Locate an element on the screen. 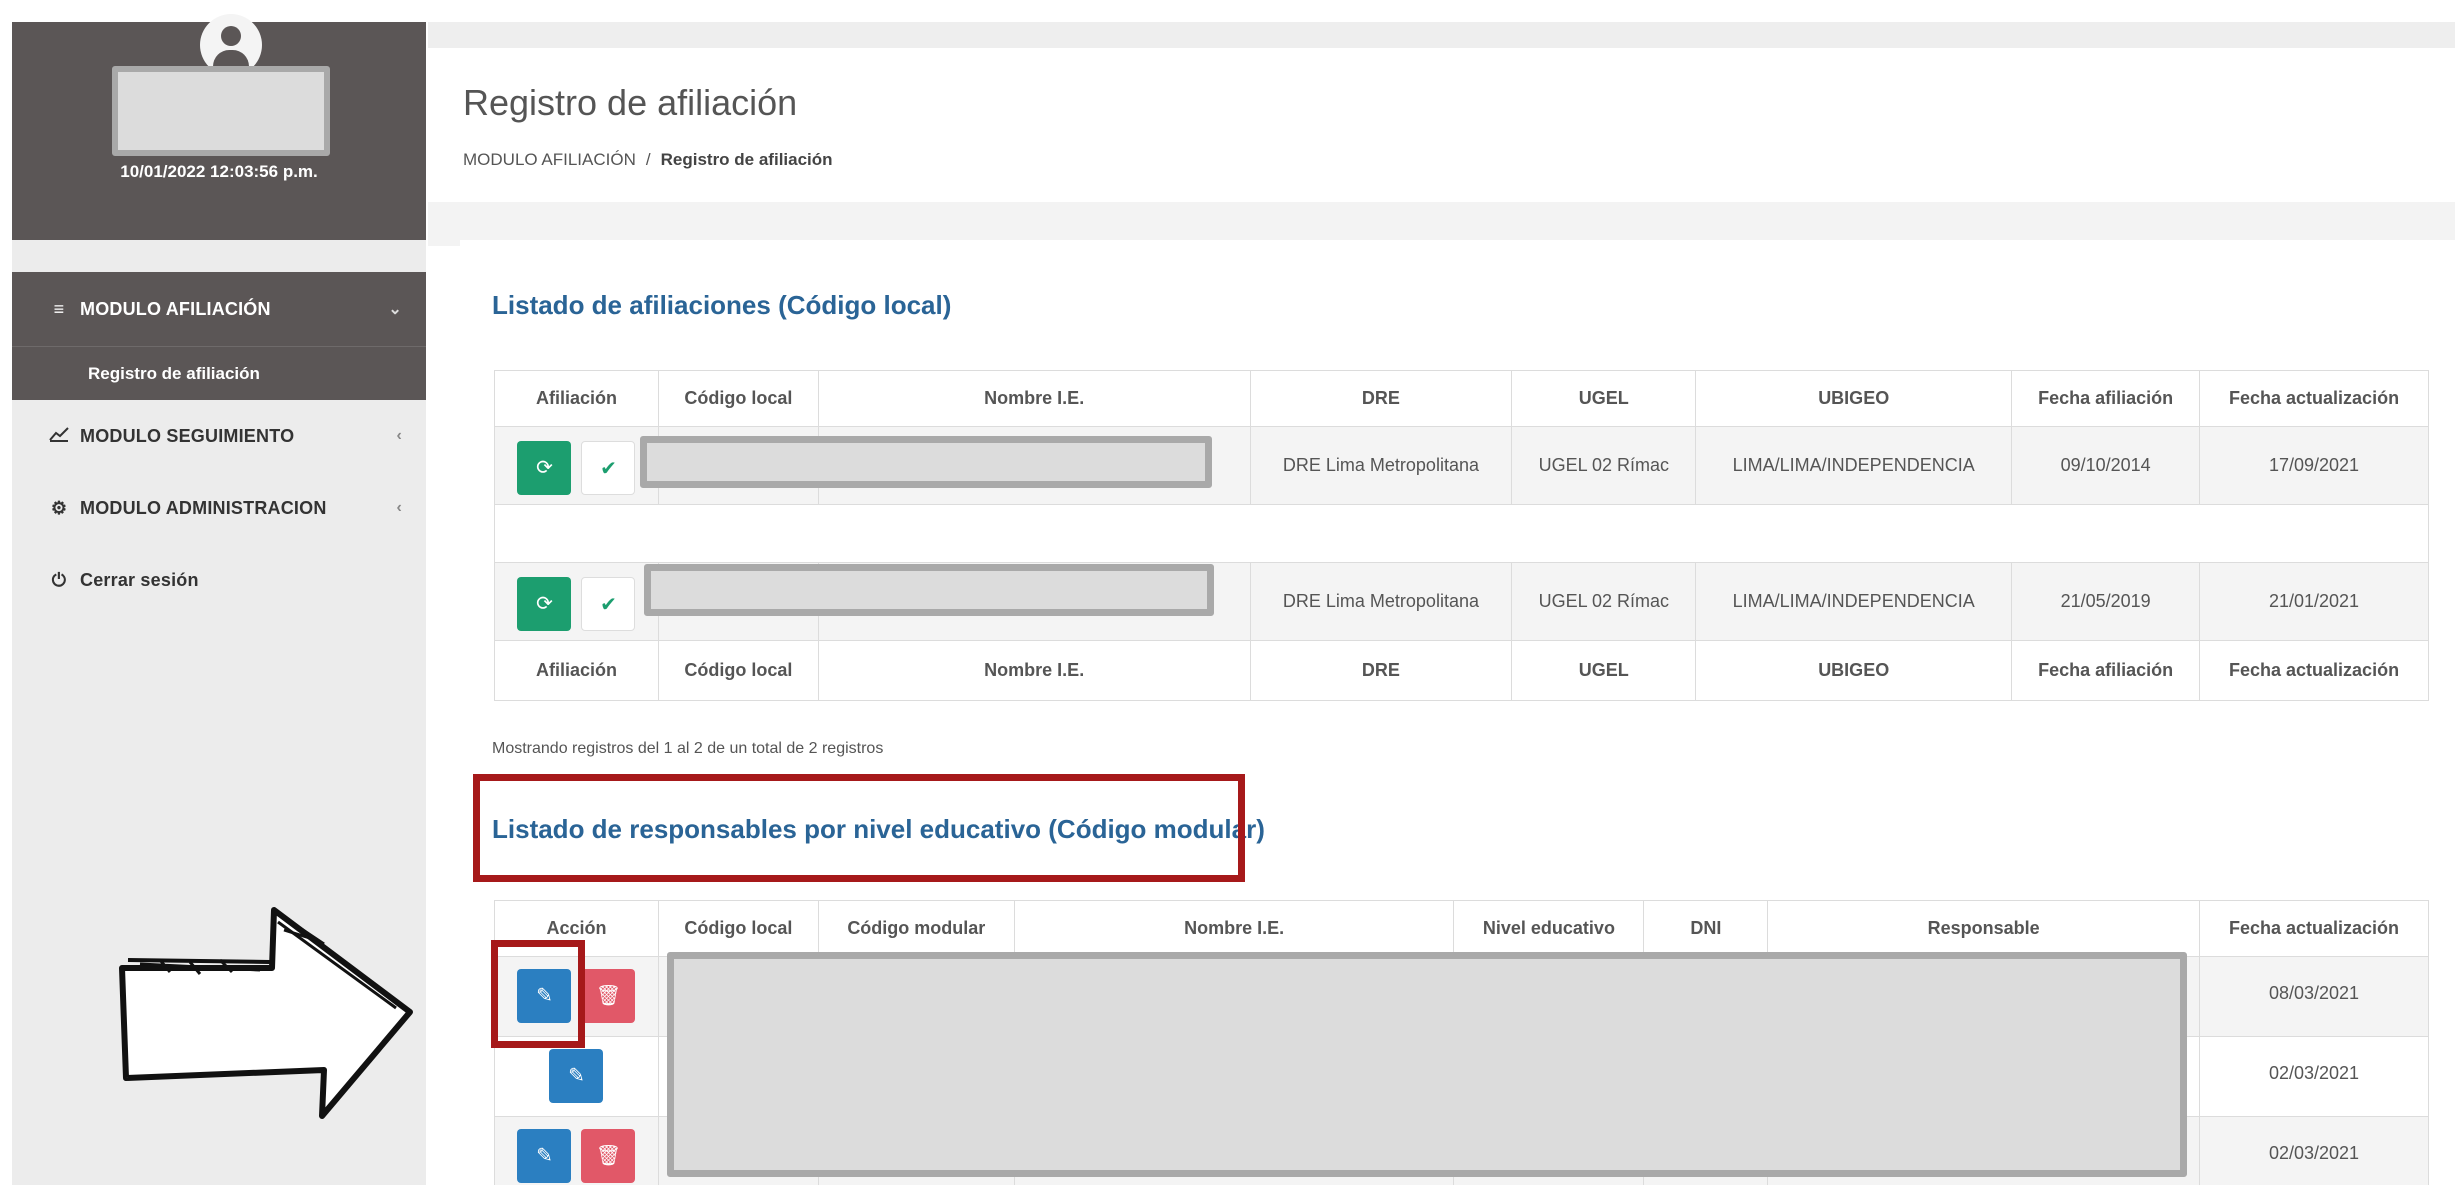 The width and height of the screenshot is (2455, 1185). breadcrumb-current: Registro de afiliación is located at coordinates (746, 159).